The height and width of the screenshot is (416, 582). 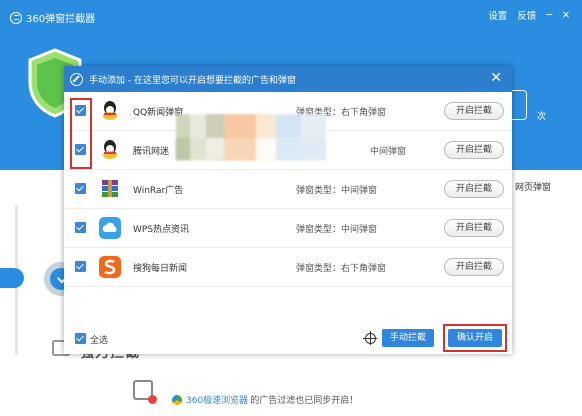 What do you see at coordinates (177, 399) in the screenshot?
I see `browser-logo-icon` at bounding box center [177, 399].